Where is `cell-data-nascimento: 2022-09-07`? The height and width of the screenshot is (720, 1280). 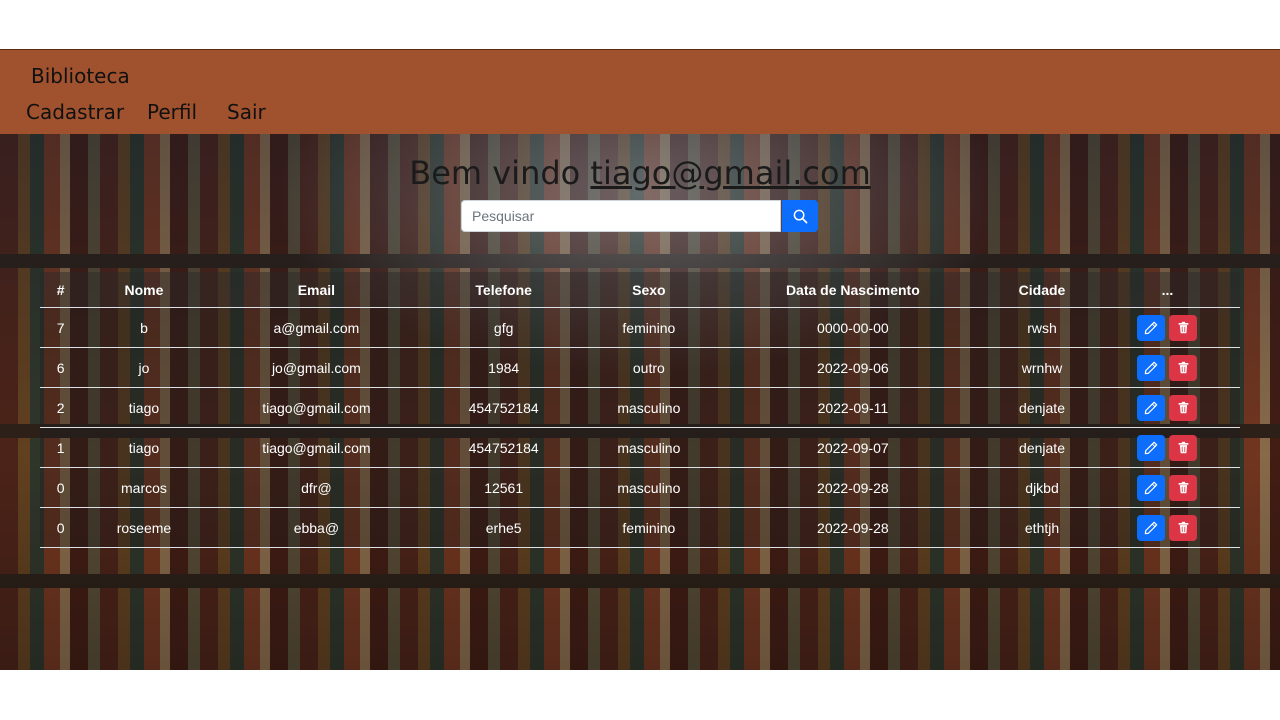
cell-data-nascimento: 2022-09-07 is located at coordinates (853, 447).